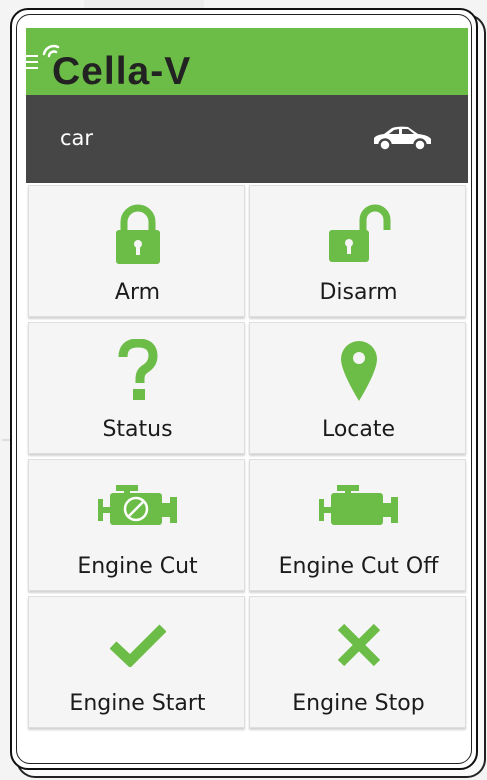 This screenshot has width=487, height=780. What do you see at coordinates (137, 566) in the screenshot?
I see `engine-cut-label: Engine Cut` at bounding box center [137, 566].